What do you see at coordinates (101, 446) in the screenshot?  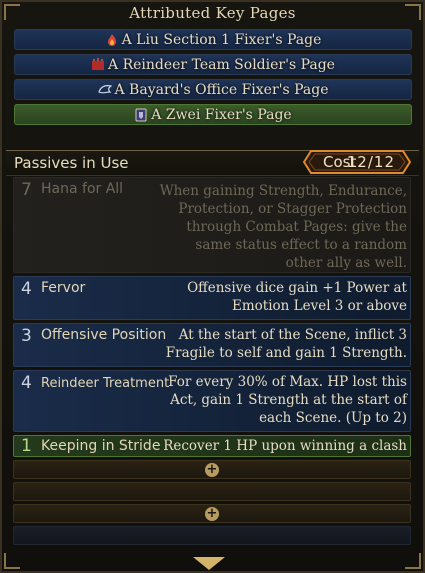 I see `passive-name: Keeping in Stride` at bounding box center [101, 446].